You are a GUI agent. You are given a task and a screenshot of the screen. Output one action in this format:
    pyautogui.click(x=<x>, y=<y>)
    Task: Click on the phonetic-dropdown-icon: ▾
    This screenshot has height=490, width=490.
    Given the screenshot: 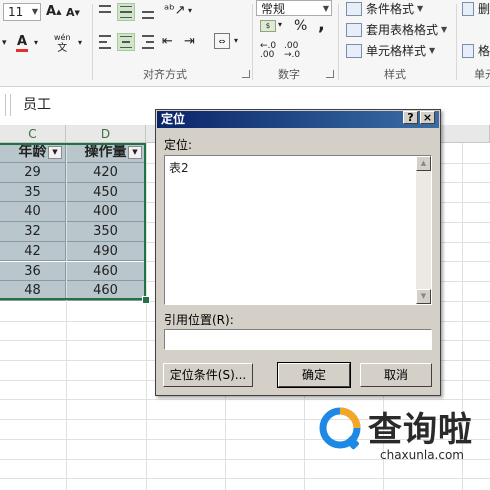 What is the action you would take?
    pyautogui.click(x=80, y=42)
    